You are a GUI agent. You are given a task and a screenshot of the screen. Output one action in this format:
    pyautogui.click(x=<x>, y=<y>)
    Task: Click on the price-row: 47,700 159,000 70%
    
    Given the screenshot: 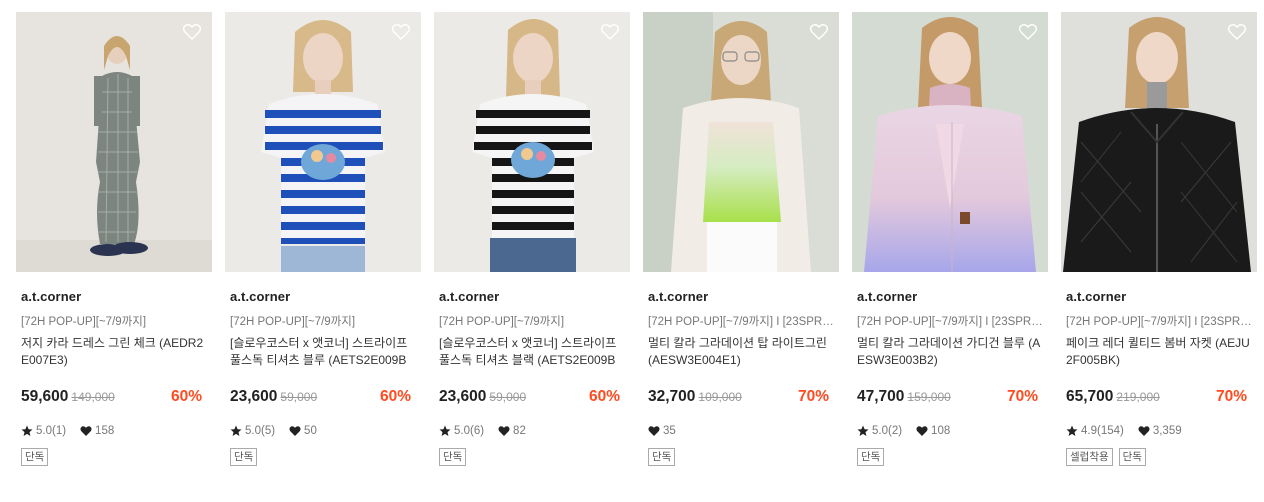 What is the action you would take?
    pyautogui.click(x=950, y=398)
    